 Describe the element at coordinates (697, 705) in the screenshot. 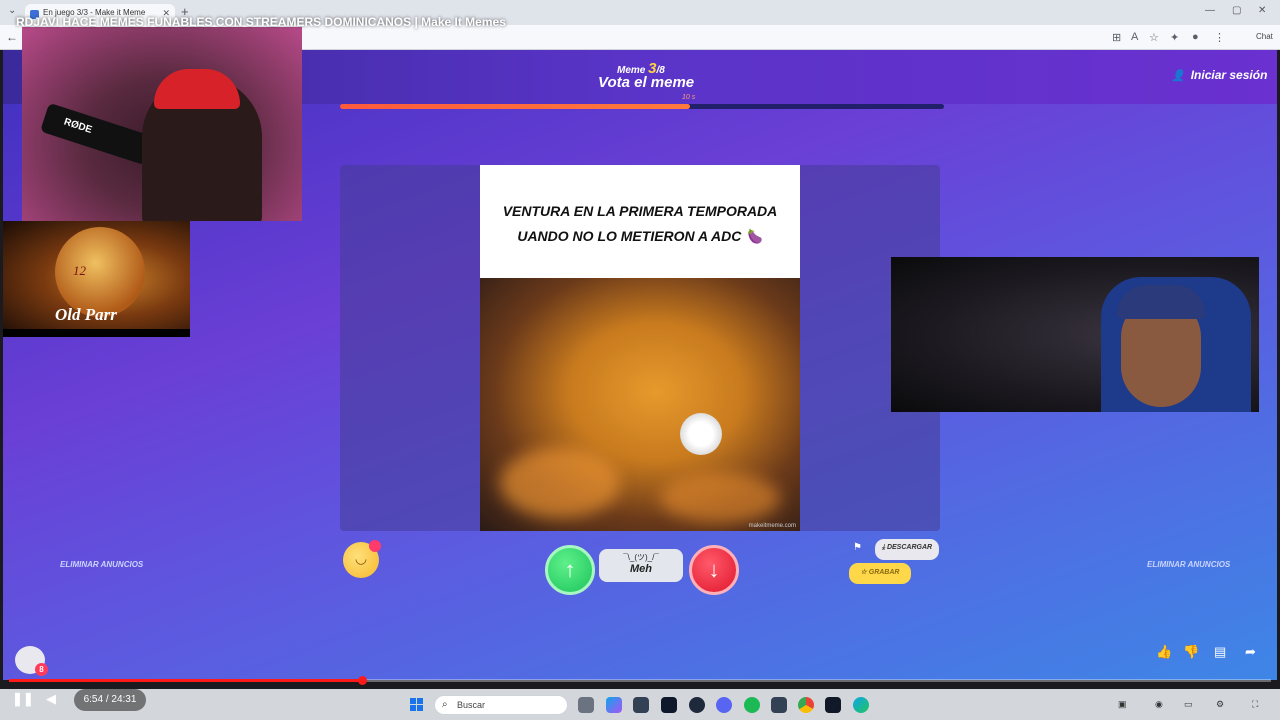

I see `obs-icon` at that location.